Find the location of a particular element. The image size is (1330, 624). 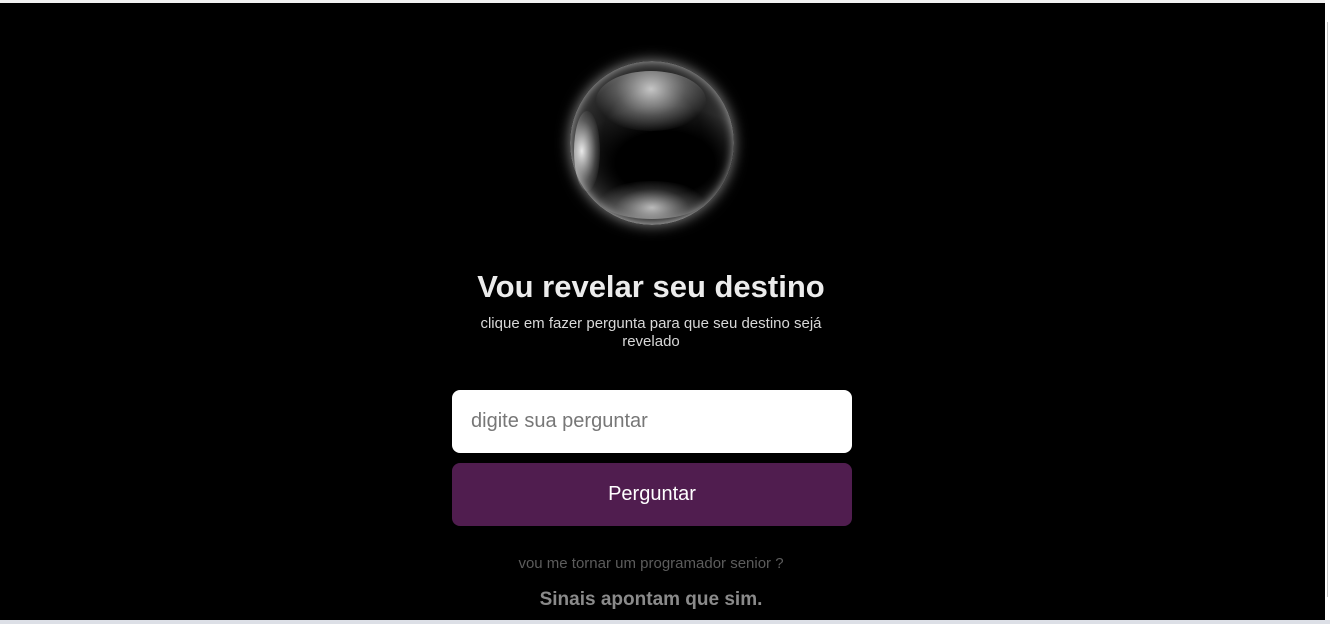

bottom-edge is located at coordinates (665, 622).